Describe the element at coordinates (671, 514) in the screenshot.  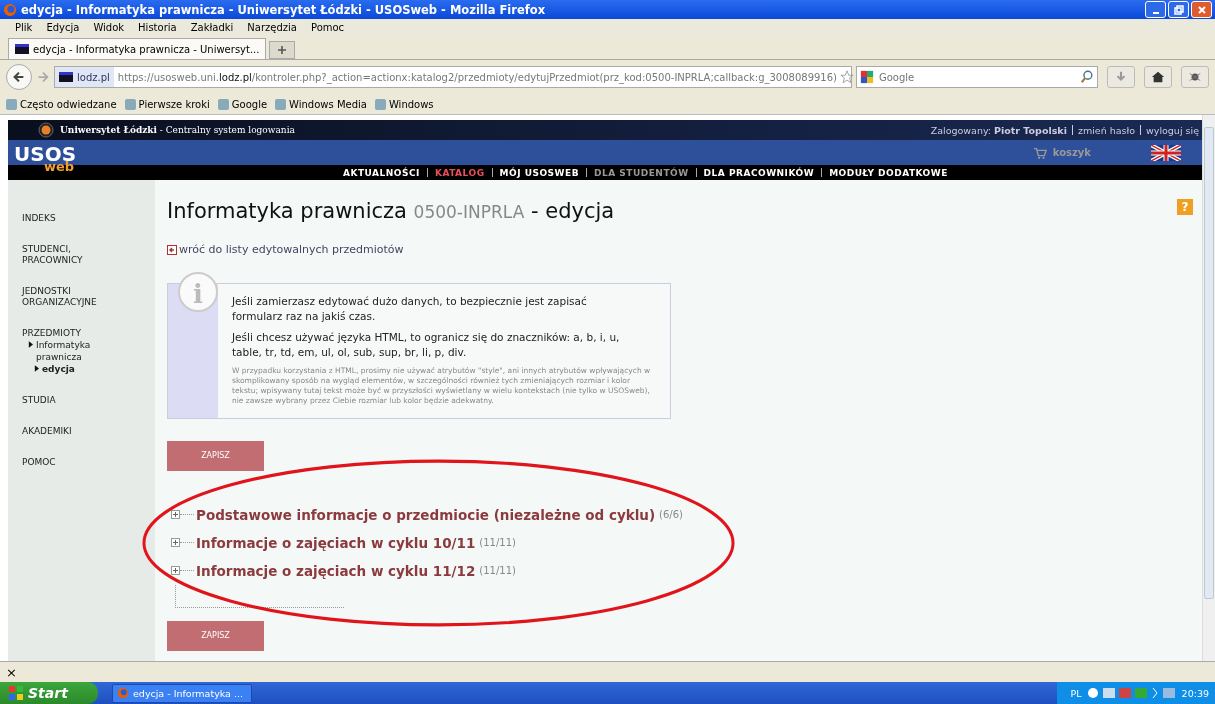
I see `section-count: (6/6)` at that location.